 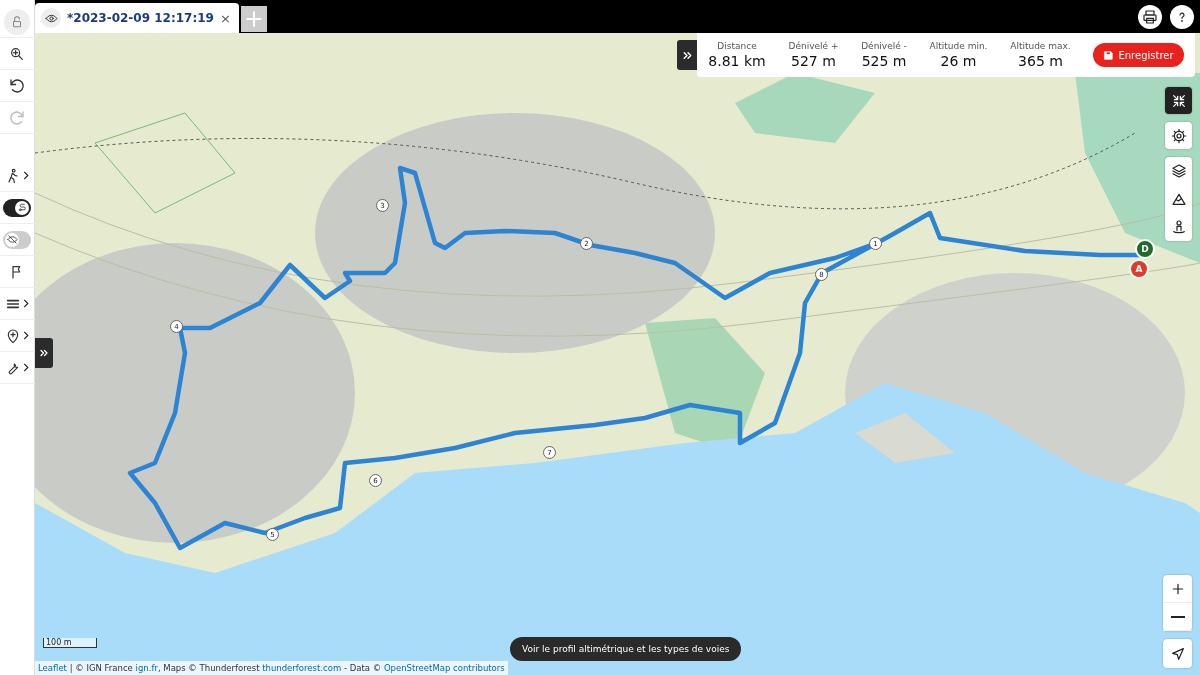 I want to click on stat-label: Altitude min., so click(x=958, y=46).